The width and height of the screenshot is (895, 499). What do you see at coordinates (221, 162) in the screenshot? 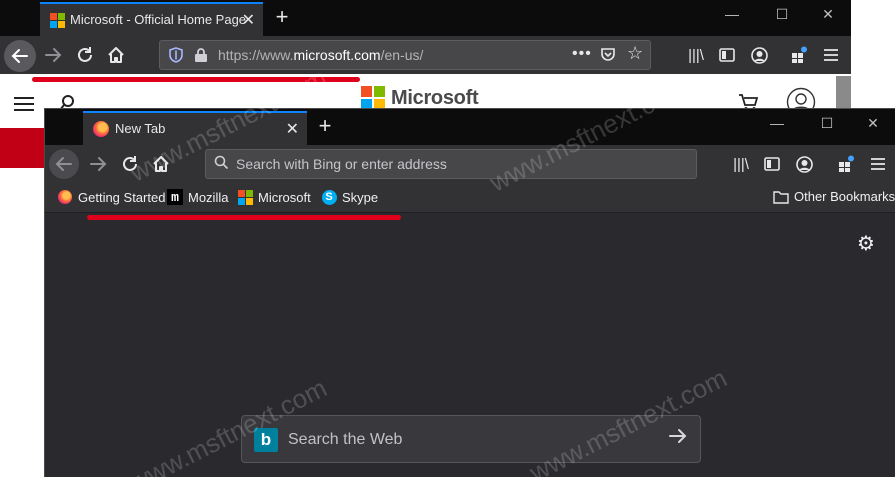
I see `search-icon` at bounding box center [221, 162].